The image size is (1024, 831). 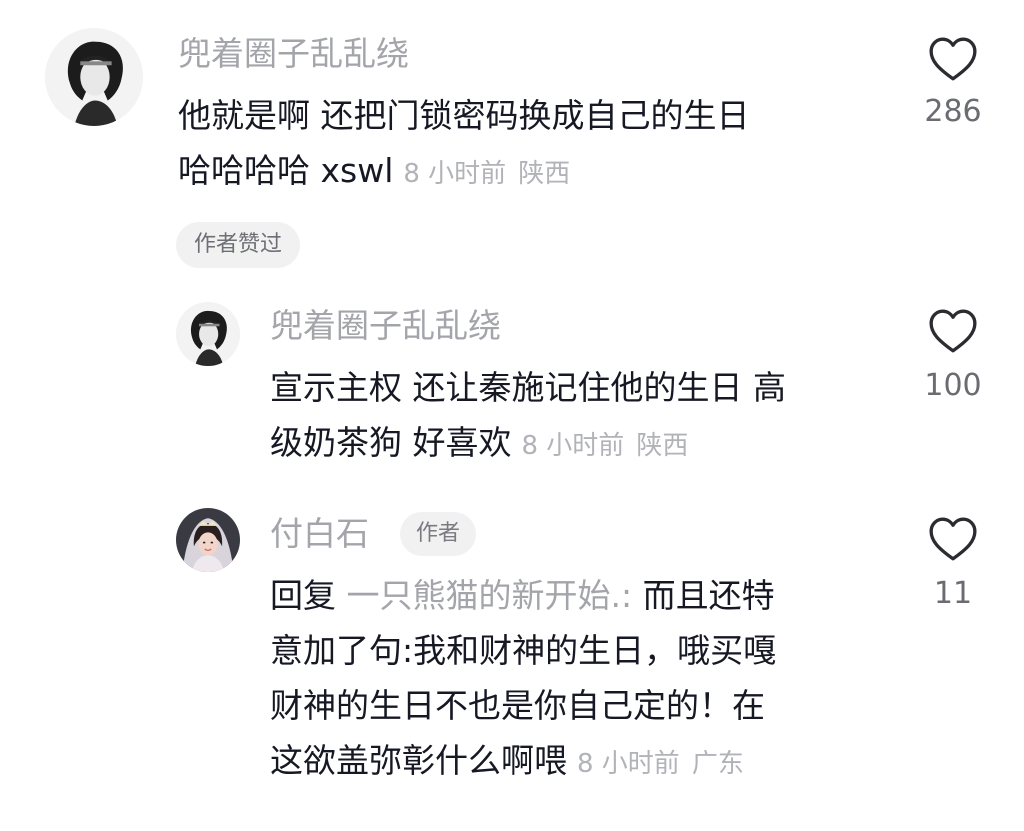 What do you see at coordinates (517, 705) in the screenshot?
I see `comment-line: 财神的生日不也是你自己定的！在` at bounding box center [517, 705].